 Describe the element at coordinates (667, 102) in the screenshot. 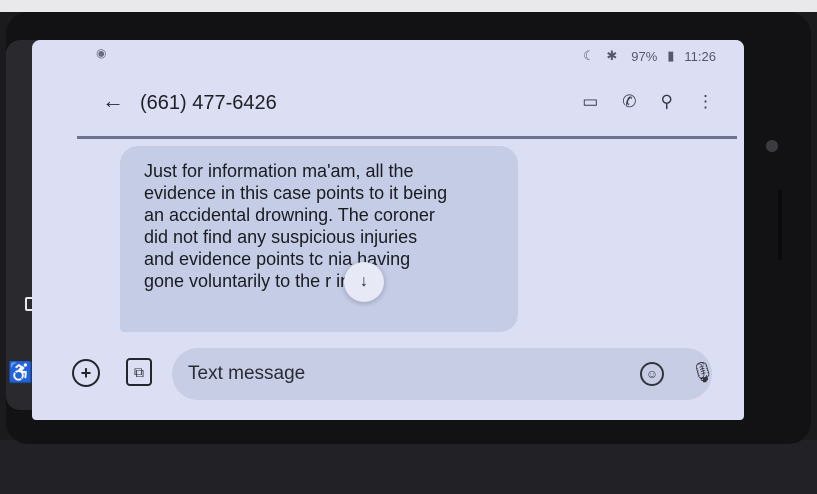

I see `search-icon: ⚲` at that location.